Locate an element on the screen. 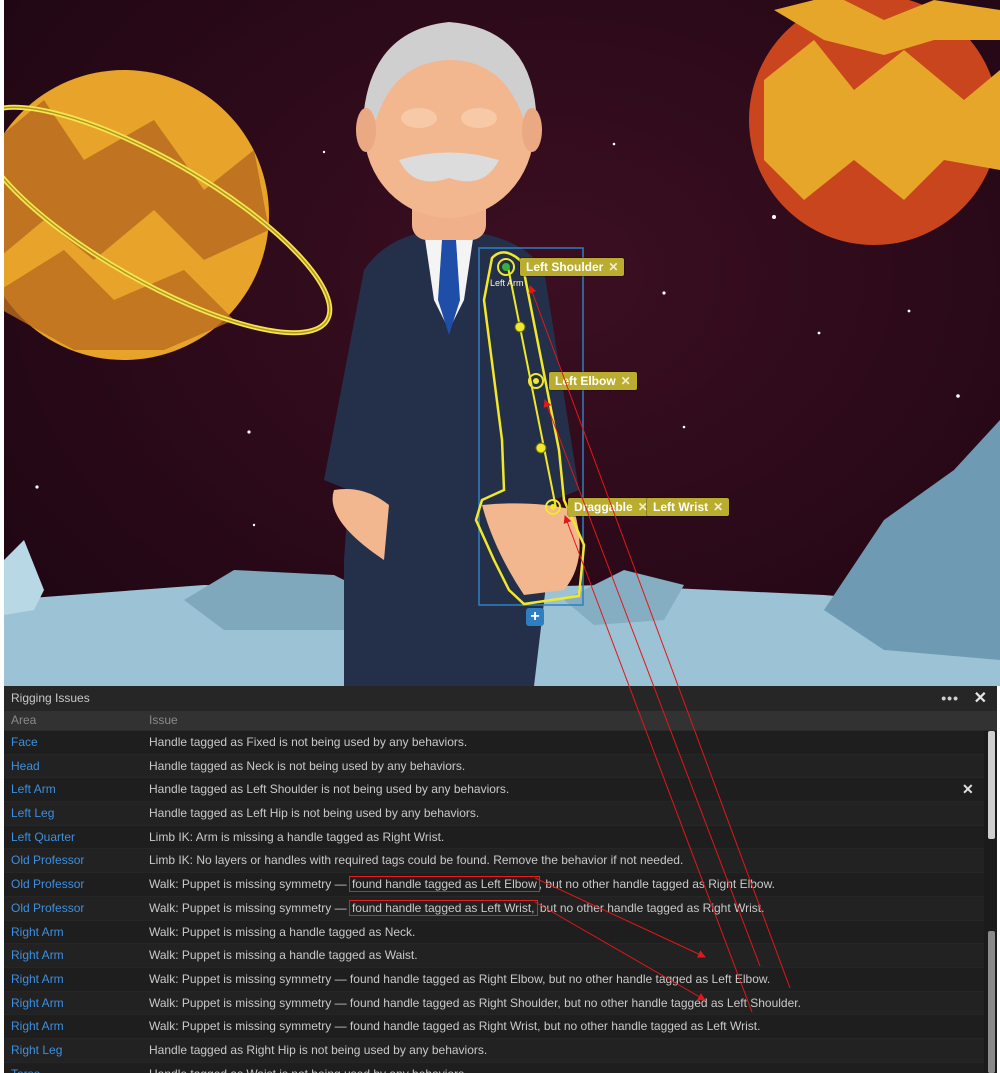 This screenshot has height=1073, width=1000. tag-left-wrist: Left Wrist ✕ is located at coordinates (688, 507).